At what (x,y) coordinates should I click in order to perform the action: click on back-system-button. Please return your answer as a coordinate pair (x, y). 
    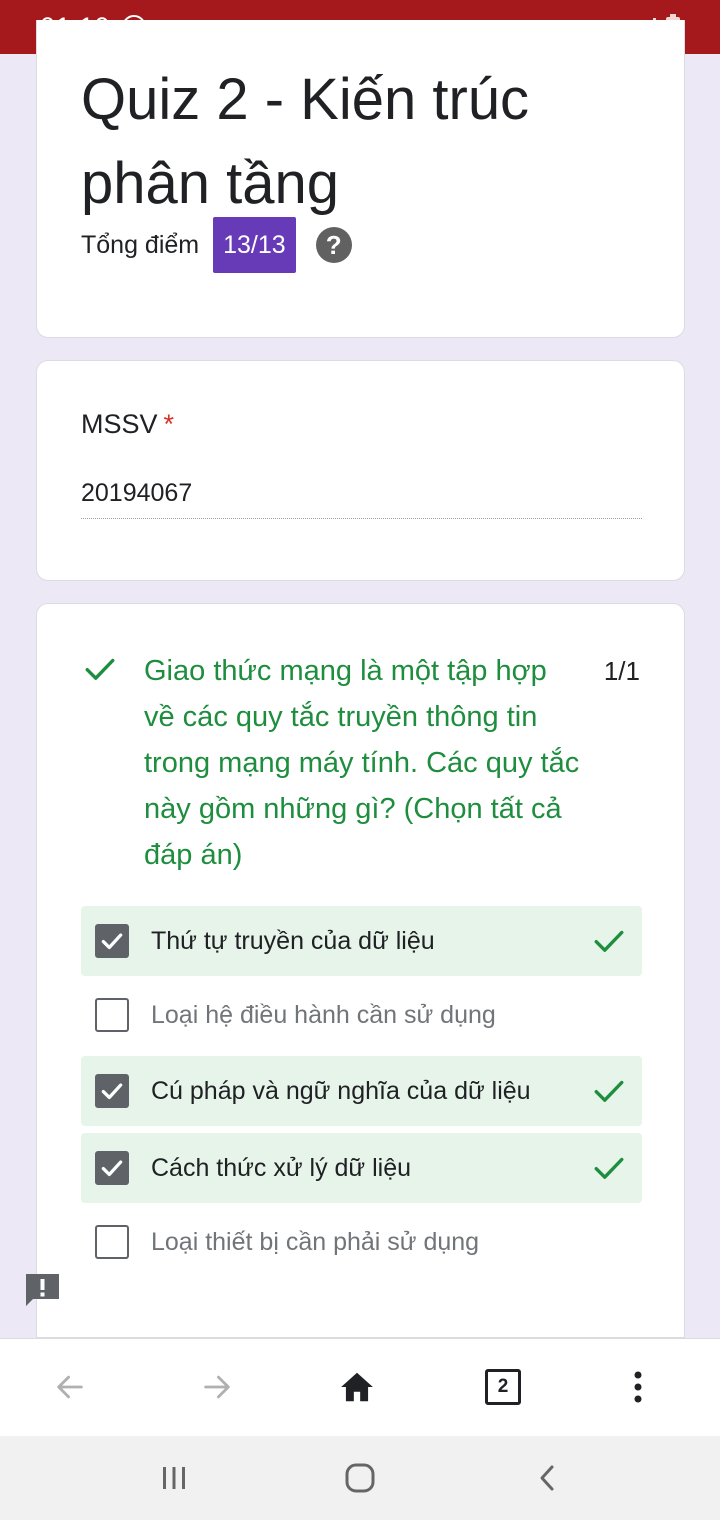
    Looking at the image, I should click on (548, 1478).